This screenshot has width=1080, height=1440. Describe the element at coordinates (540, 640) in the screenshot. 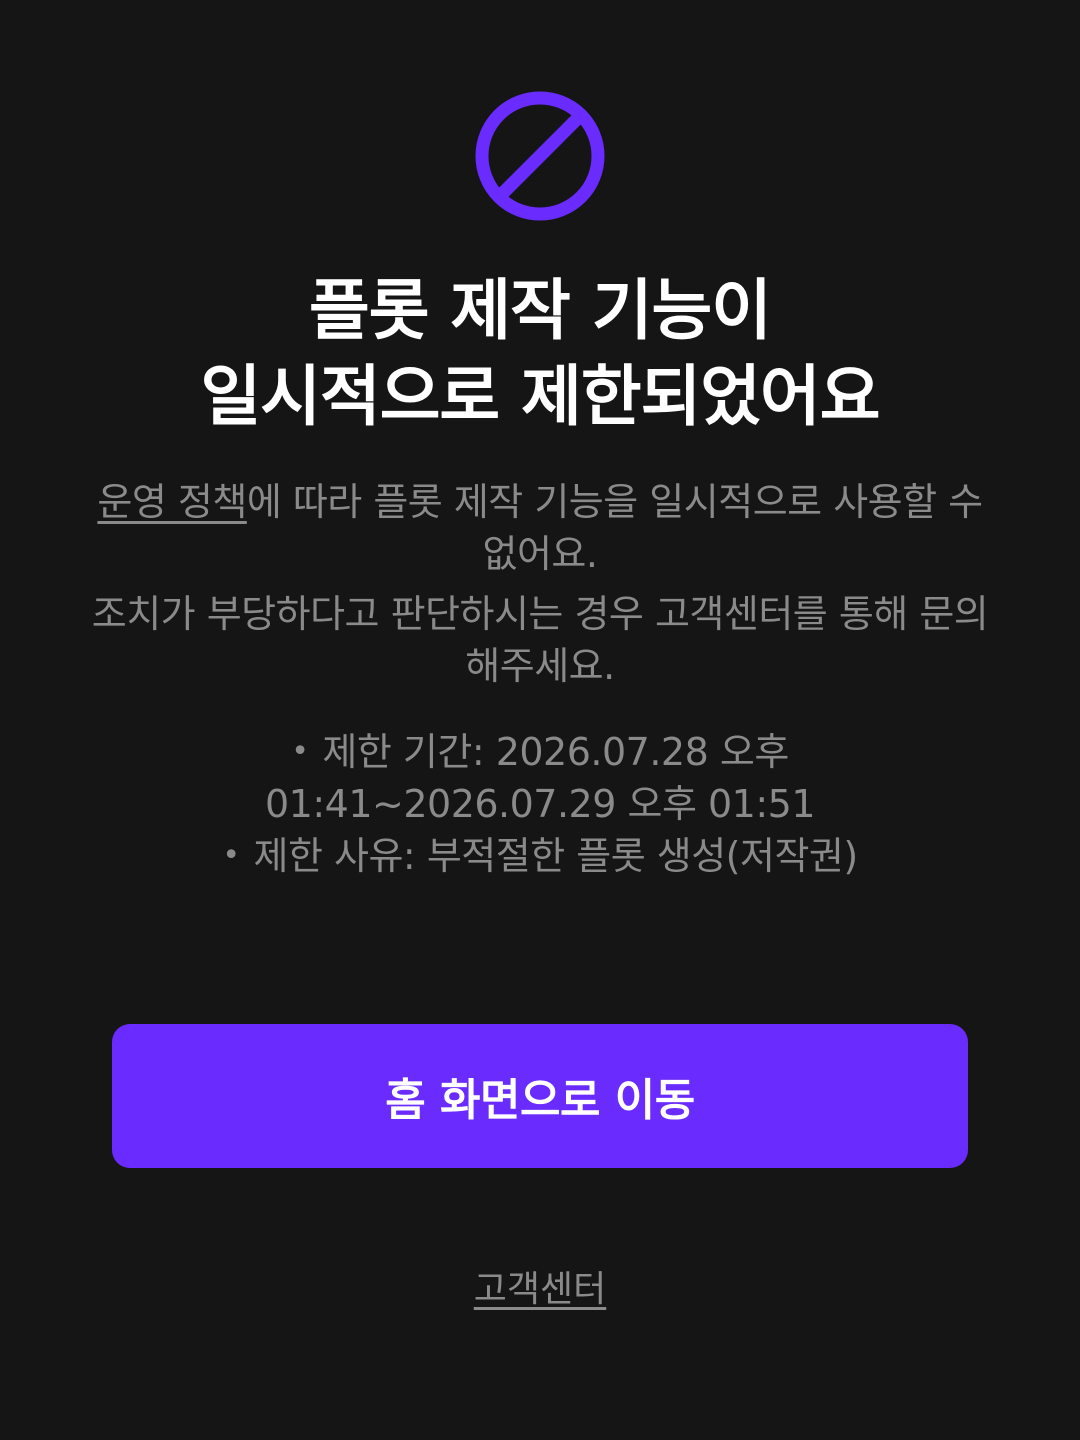

I see `description-paragraph-2: 조치가 부당하다고 판단하시는 경우 고객센터를 통해 문의해주세요.` at that location.